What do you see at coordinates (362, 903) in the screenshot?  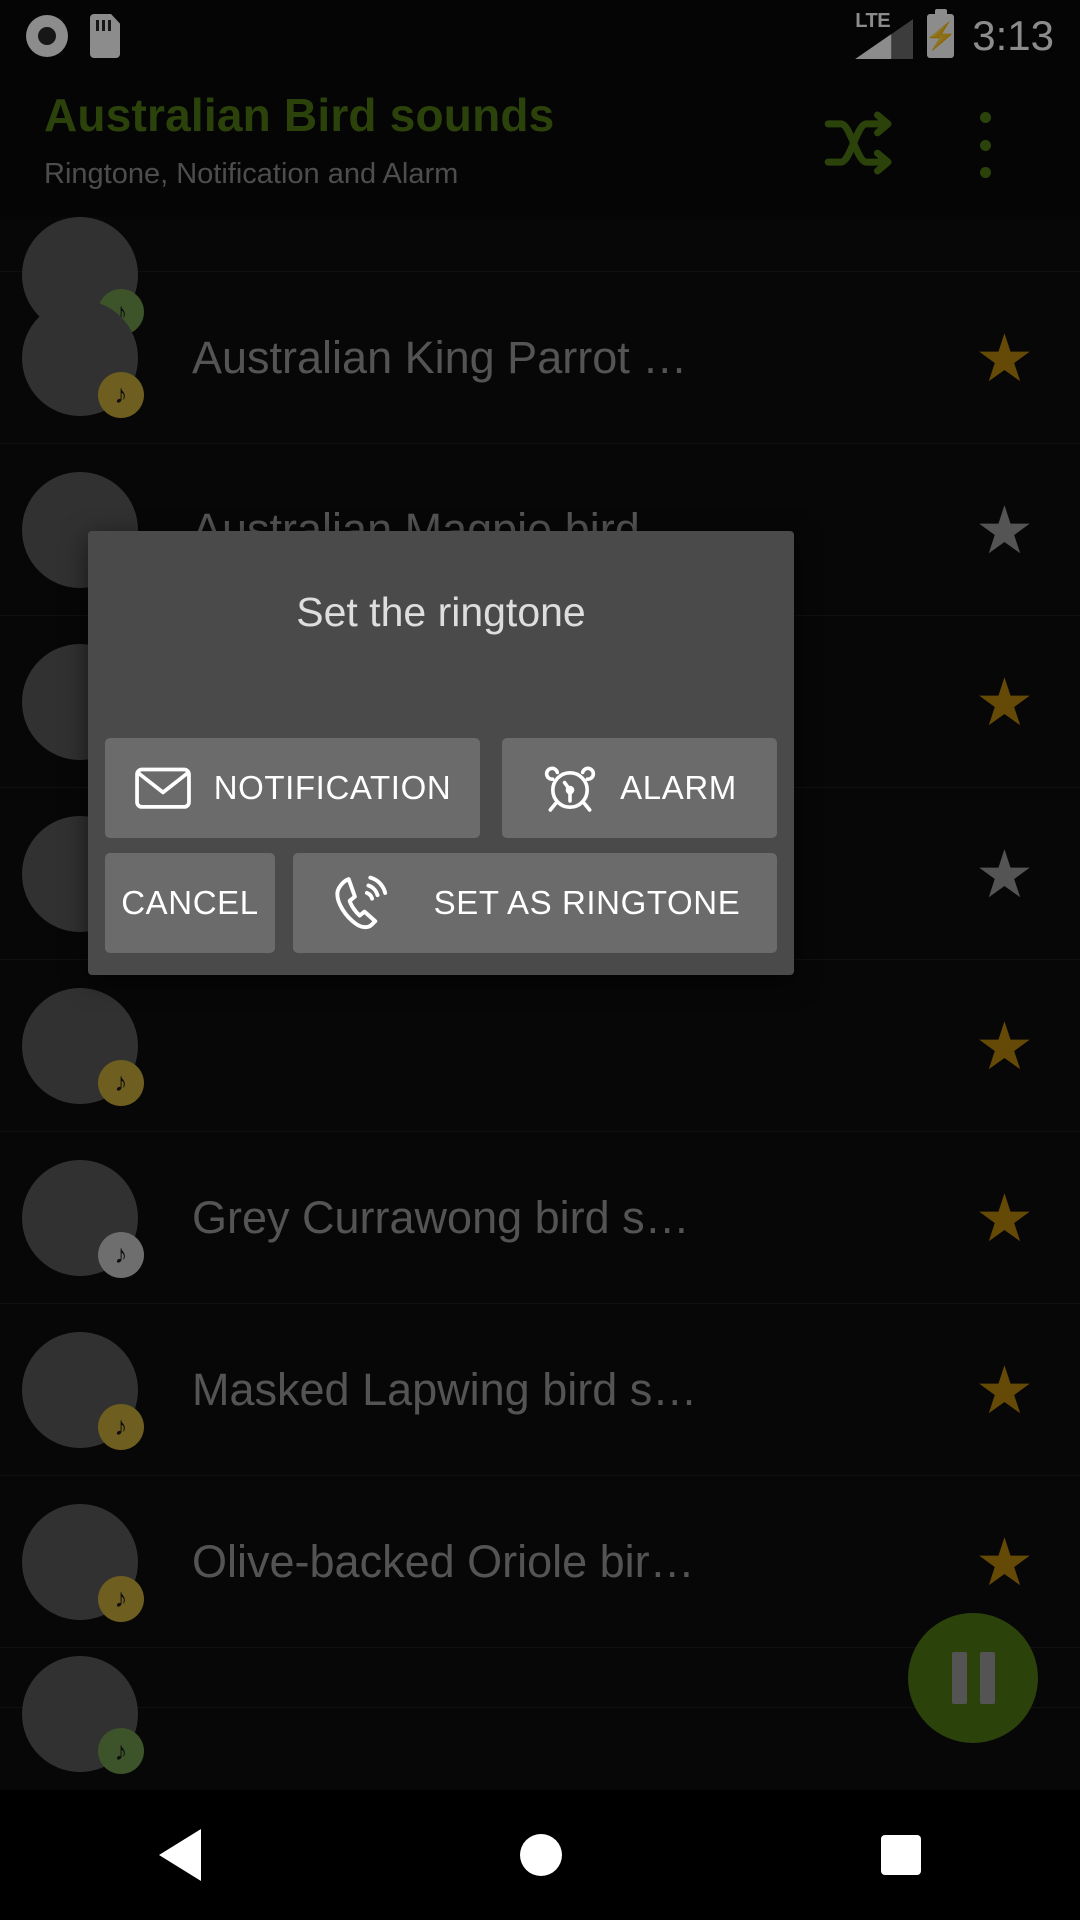 I see `phone-ringing-icon` at bounding box center [362, 903].